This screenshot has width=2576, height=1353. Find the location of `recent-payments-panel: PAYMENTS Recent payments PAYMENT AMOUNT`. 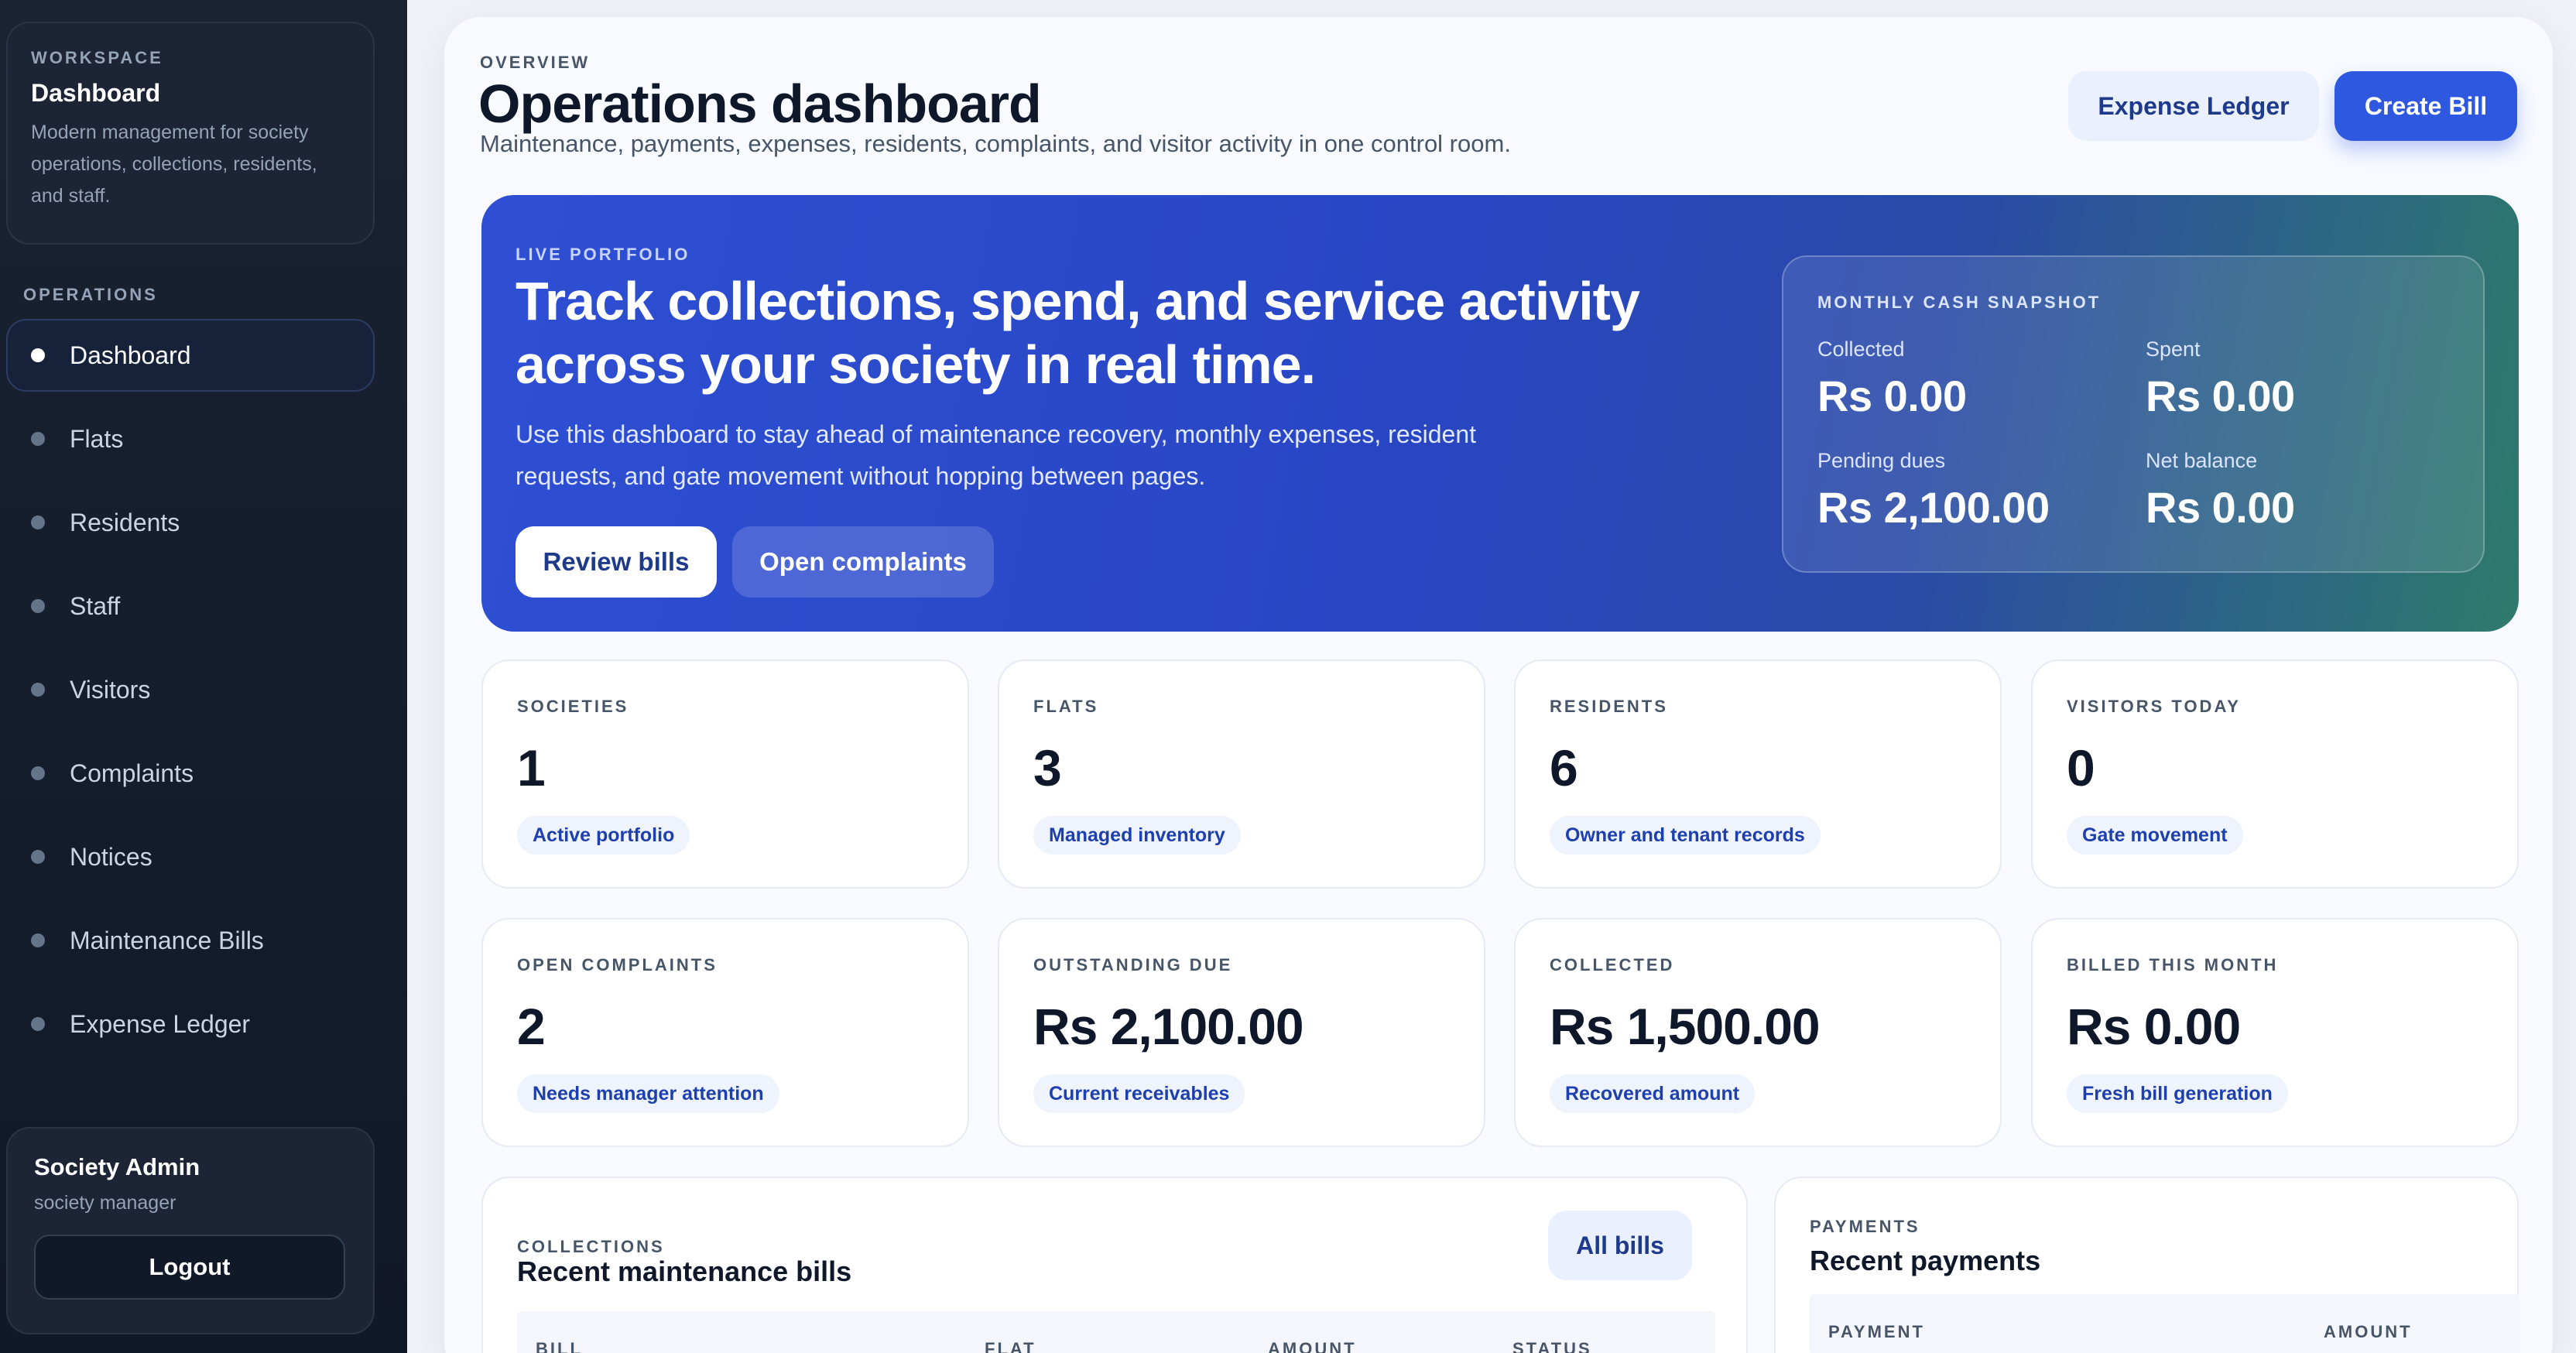

recent-payments-panel: PAYMENTS Recent payments PAYMENT AMOUNT is located at coordinates (2147, 1265).